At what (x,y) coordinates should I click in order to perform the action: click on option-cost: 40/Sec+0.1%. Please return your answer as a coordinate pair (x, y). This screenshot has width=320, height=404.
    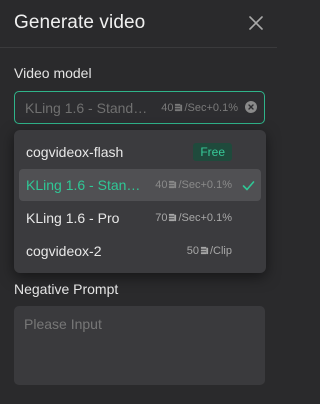
    Looking at the image, I should click on (193, 185).